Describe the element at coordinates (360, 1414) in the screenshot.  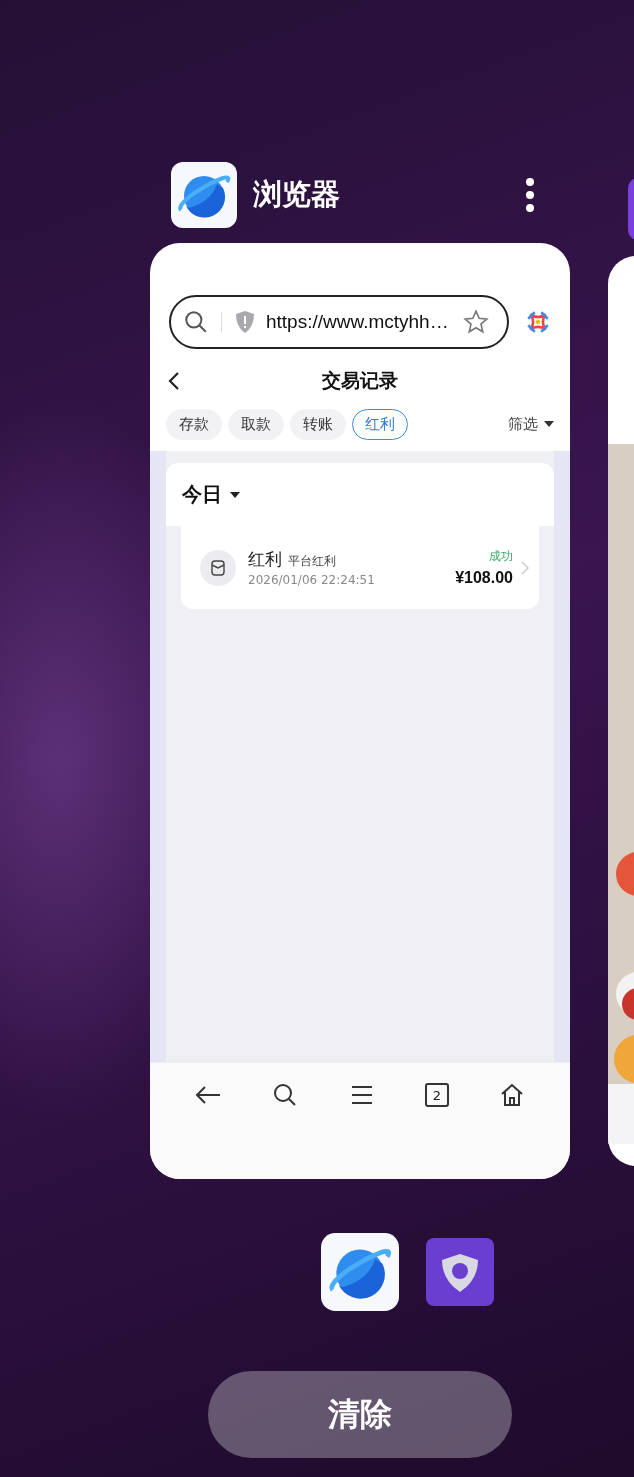
I see `clear-button: 清除` at that location.